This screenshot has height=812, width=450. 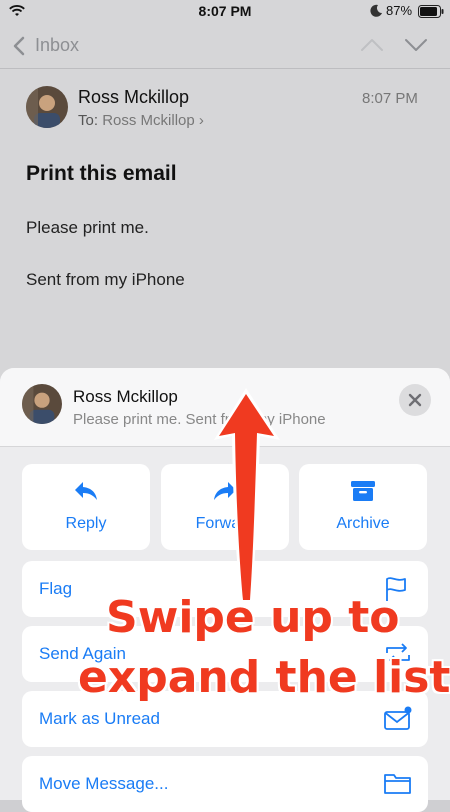 What do you see at coordinates (264, 677) in the screenshot?
I see `annotation-text-line: expand the list` at bounding box center [264, 677].